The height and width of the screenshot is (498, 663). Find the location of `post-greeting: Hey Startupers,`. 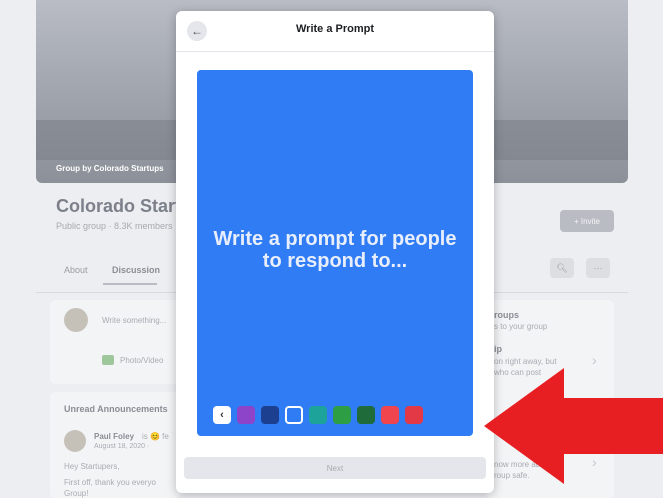

post-greeting: Hey Startupers, is located at coordinates (92, 466).